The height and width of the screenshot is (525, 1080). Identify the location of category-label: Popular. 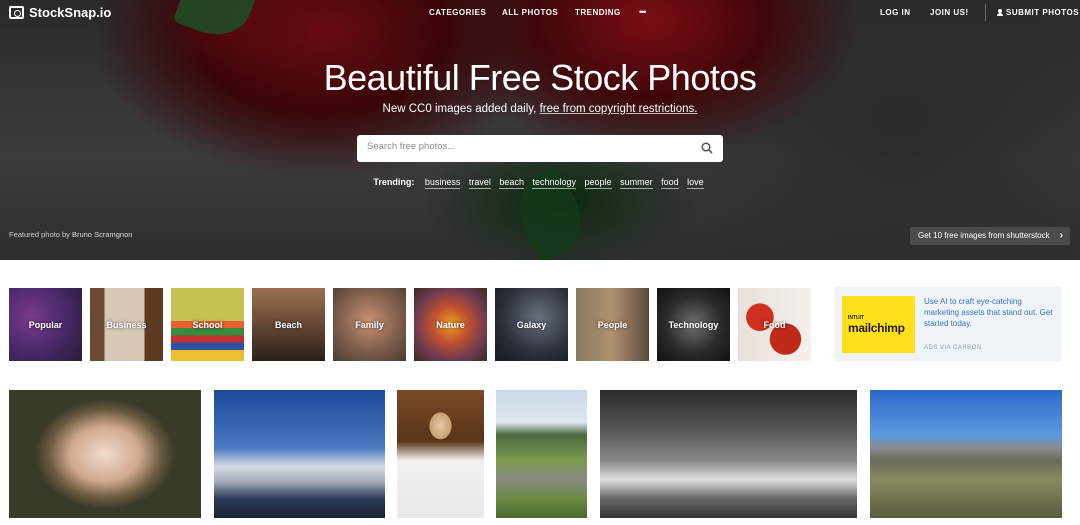
(45, 324).